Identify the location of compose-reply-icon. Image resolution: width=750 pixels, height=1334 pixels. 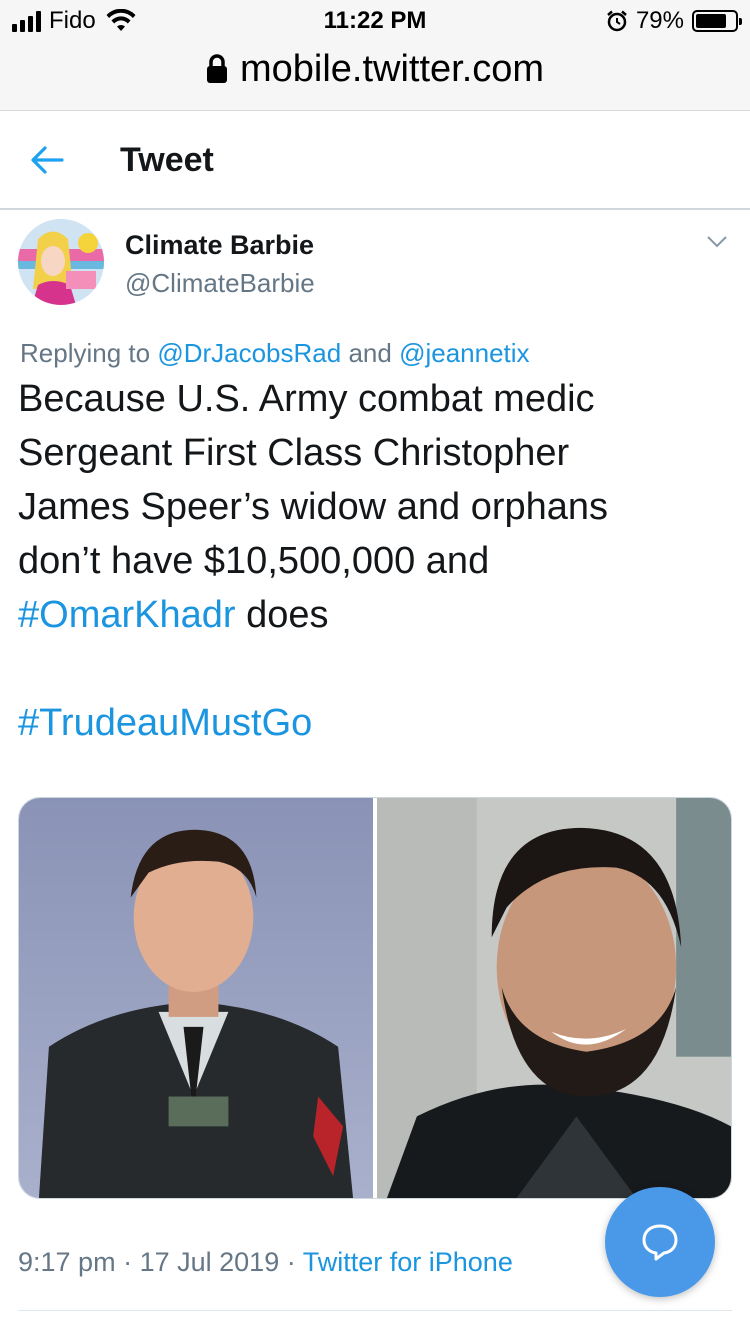
(660, 1242).